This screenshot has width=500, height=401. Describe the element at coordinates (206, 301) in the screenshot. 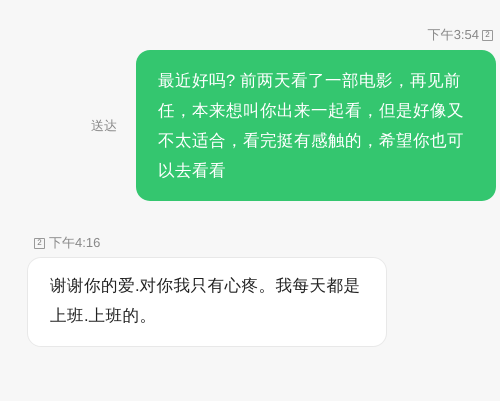

I see `message-text: 谢谢你的爱.对你我只有心疼。我每天都是上班.上班的。` at that location.